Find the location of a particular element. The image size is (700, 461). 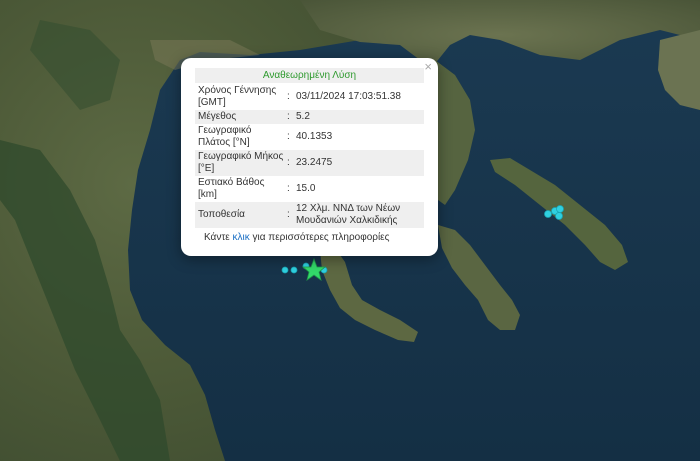

info-value: 40.1353 is located at coordinates (314, 136).